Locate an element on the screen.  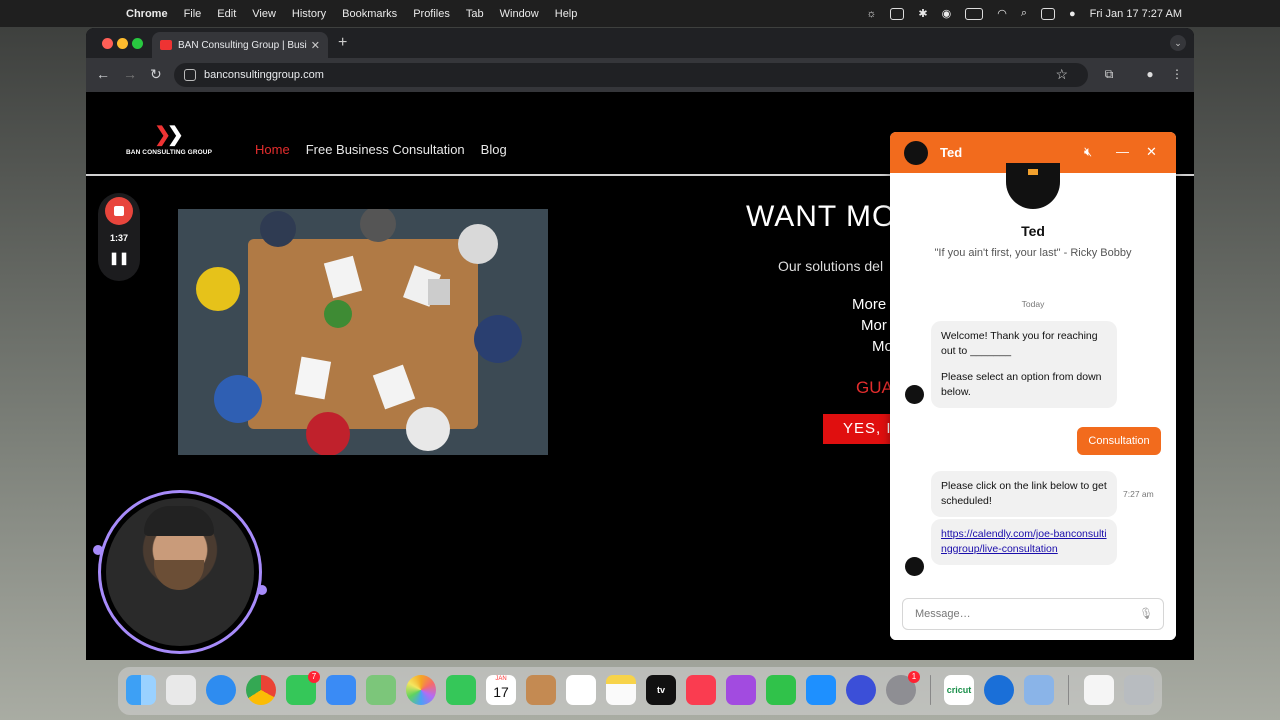
browser-tab: BAN Consulting Group | Busi ✕ is located at coordinates (240, 45).